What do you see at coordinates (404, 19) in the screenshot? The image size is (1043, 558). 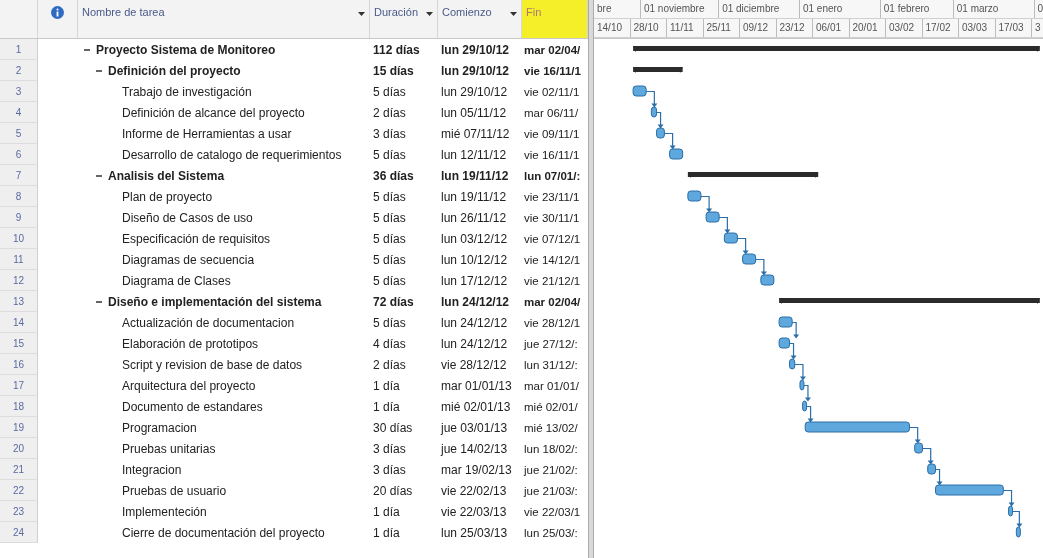 I see `column-header: Duración` at bounding box center [404, 19].